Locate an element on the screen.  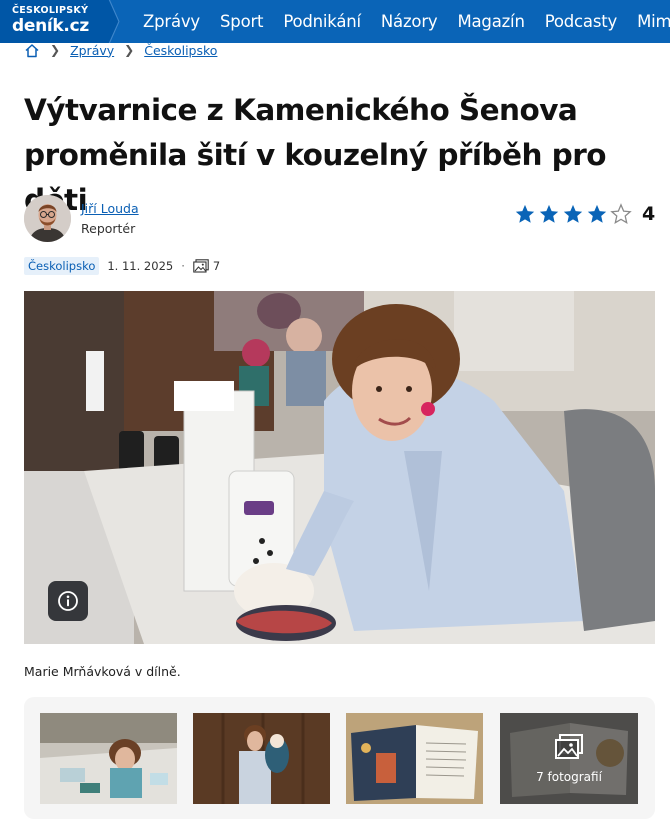
nav-item-zpravy: Zprávy is located at coordinates (171, 21).